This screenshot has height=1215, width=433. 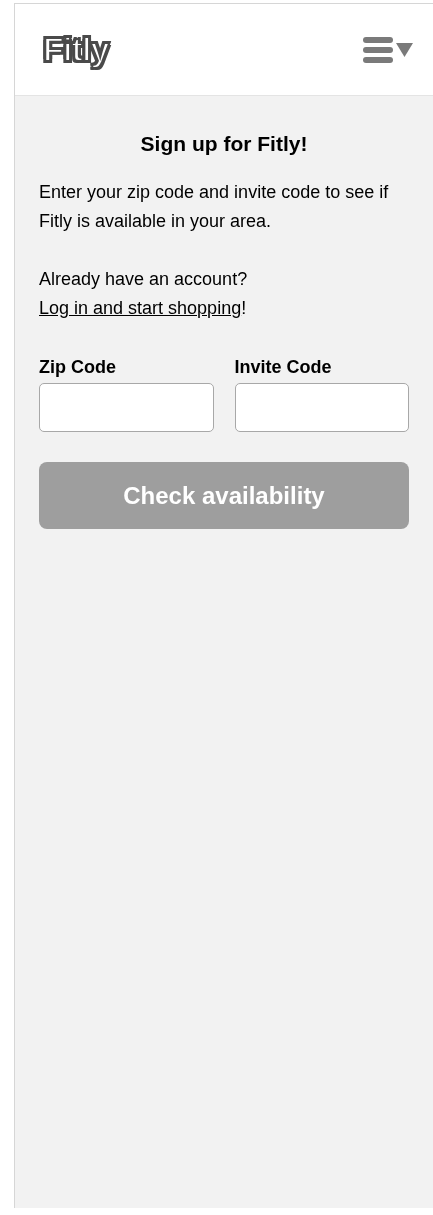 I want to click on page-title: Sign up for Fitly!, so click(x=224, y=144).